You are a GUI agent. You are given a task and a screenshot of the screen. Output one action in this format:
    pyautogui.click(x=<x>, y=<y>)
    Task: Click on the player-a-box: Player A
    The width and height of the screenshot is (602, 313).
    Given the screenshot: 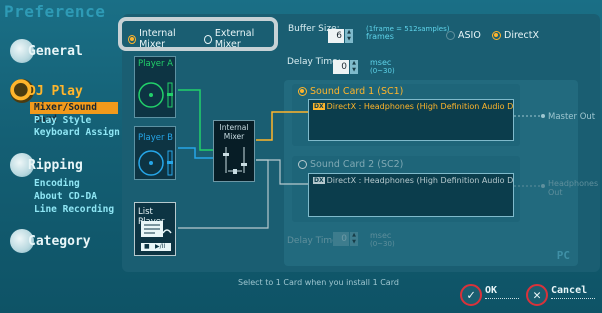 What is the action you would take?
    pyautogui.click(x=155, y=87)
    